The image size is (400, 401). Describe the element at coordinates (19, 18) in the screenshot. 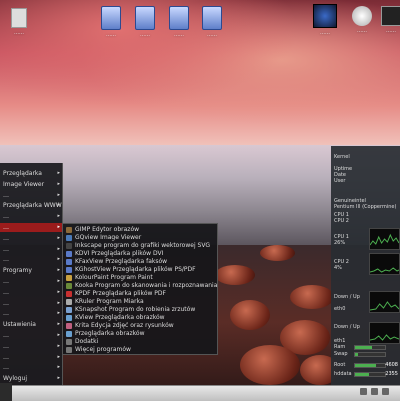

I see `file-icon` at that location.